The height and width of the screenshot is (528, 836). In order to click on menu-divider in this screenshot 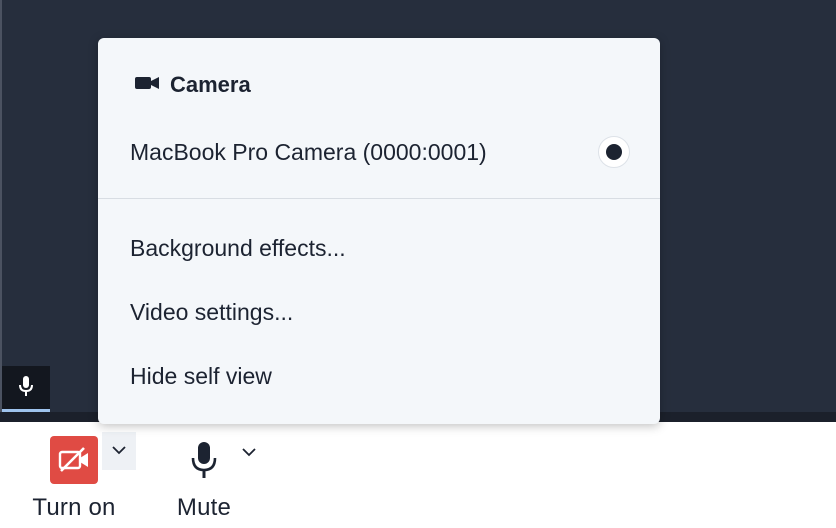, I will do `click(379, 198)`.